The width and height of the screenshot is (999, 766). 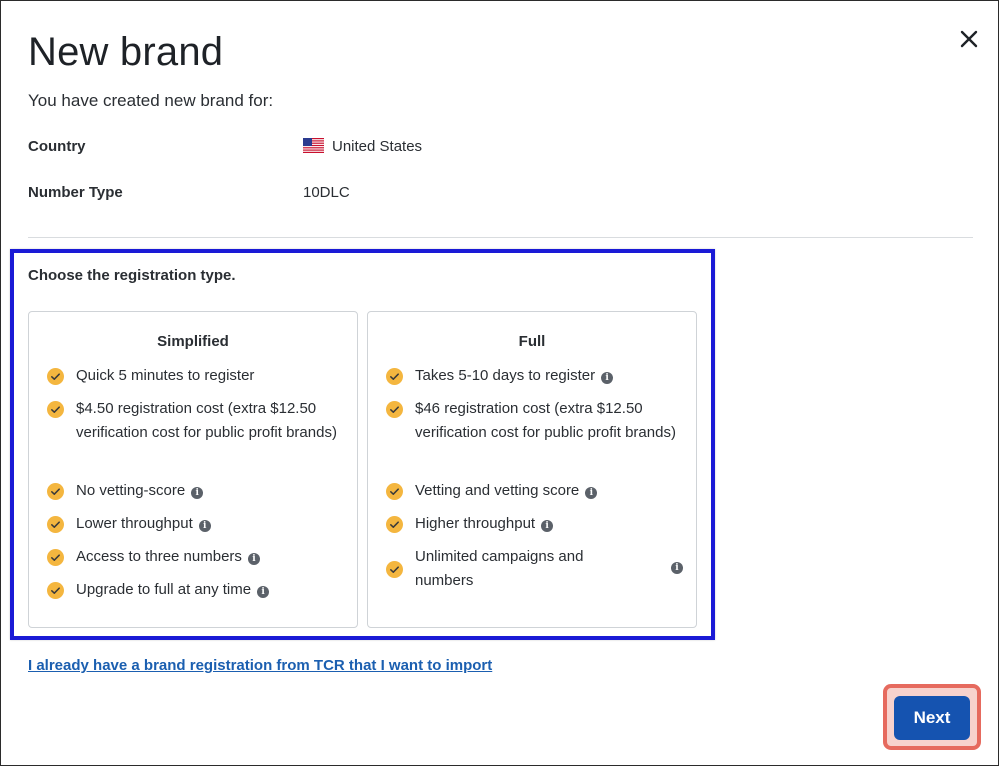 What do you see at coordinates (134, 523) in the screenshot?
I see `feature-text: Lower throughput` at bounding box center [134, 523].